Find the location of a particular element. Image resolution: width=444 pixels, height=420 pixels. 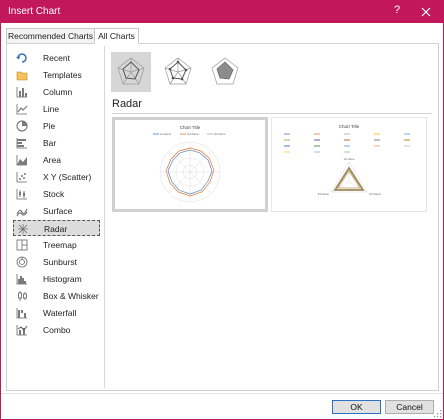

tab-strip: Recommended Charts All Charts is located at coordinates (222, 36).